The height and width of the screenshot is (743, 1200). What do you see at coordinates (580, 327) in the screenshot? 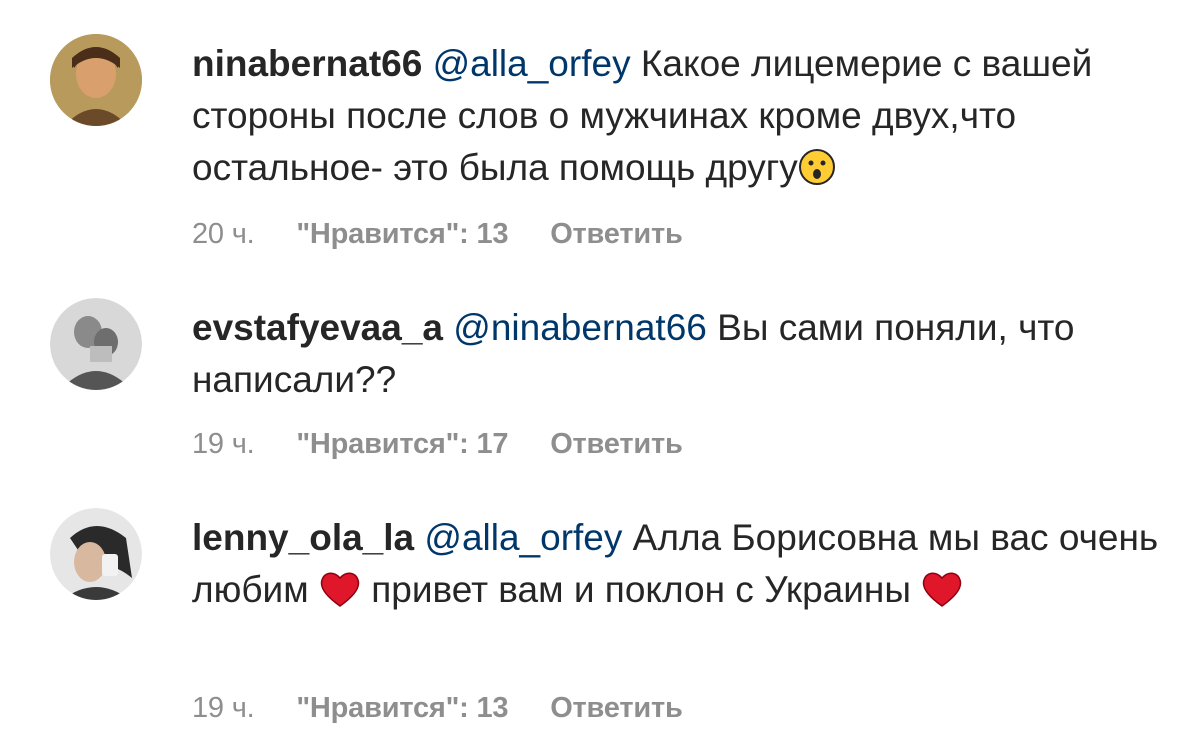
I see `comment-mention: @ninabernat66` at bounding box center [580, 327].